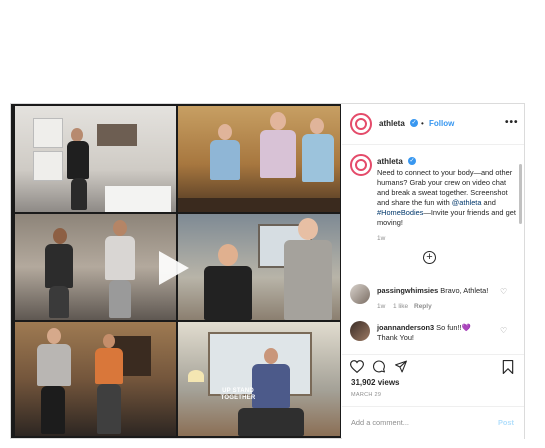 The width and height of the screenshot is (545, 448). What do you see at coordinates (379, 366) in the screenshot?
I see `comment-icon` at bounding box center [379, 366].